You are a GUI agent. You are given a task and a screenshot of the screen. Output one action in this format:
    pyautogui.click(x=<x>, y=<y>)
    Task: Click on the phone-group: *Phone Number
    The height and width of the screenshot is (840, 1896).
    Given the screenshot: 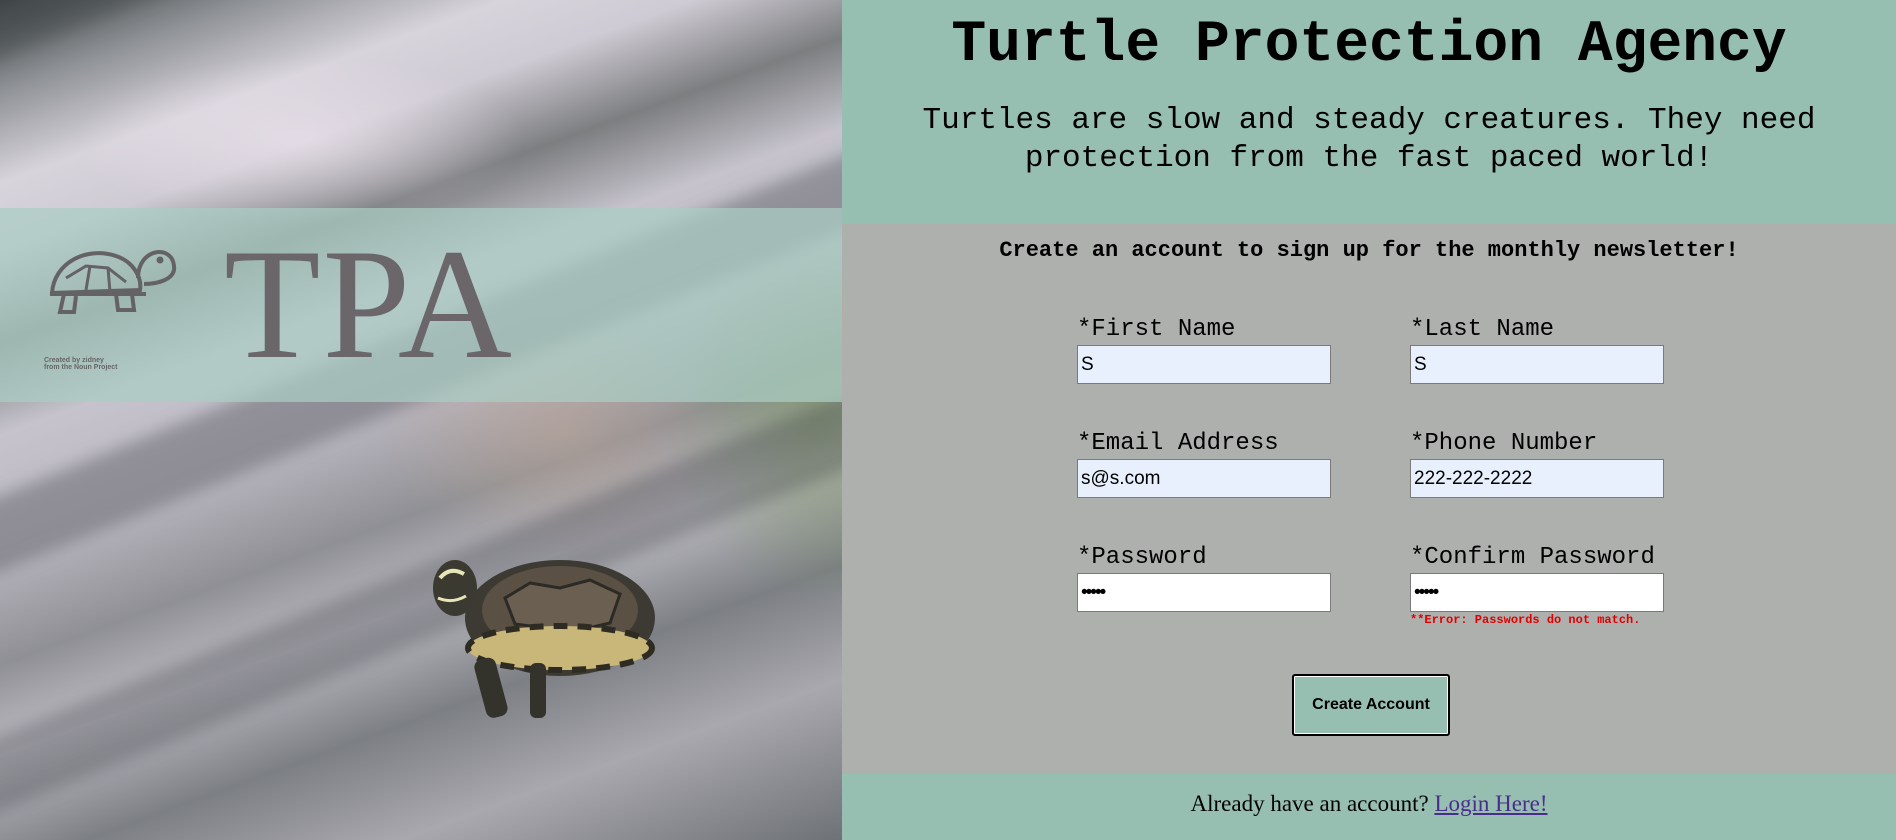 What is the action you would take?
    pyautogui.click(x=1537, y=464)
    